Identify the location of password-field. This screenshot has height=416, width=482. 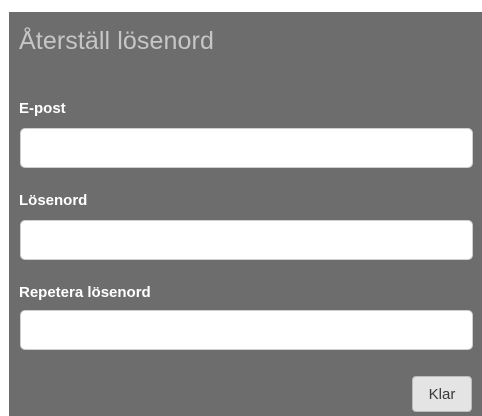
(246, 240).